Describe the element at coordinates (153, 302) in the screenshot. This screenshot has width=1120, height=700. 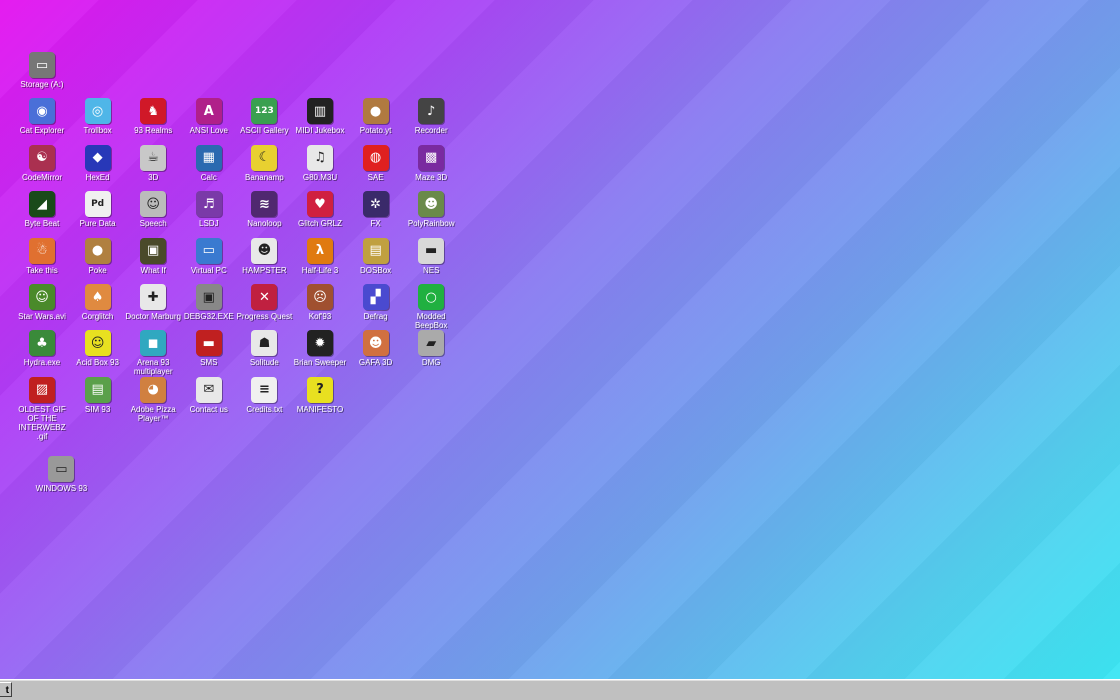
I see `desktop-icon-doctor-marburg: ✚ Doctor Marburg` at that location.